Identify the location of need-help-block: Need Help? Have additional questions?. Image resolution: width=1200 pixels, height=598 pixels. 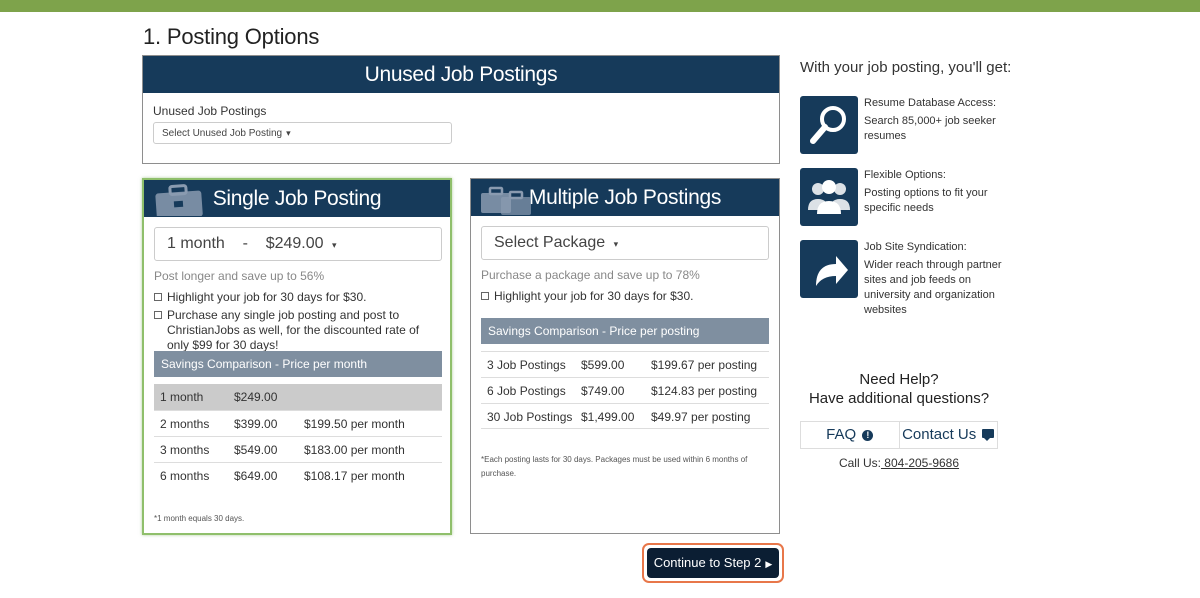
(899, 389).